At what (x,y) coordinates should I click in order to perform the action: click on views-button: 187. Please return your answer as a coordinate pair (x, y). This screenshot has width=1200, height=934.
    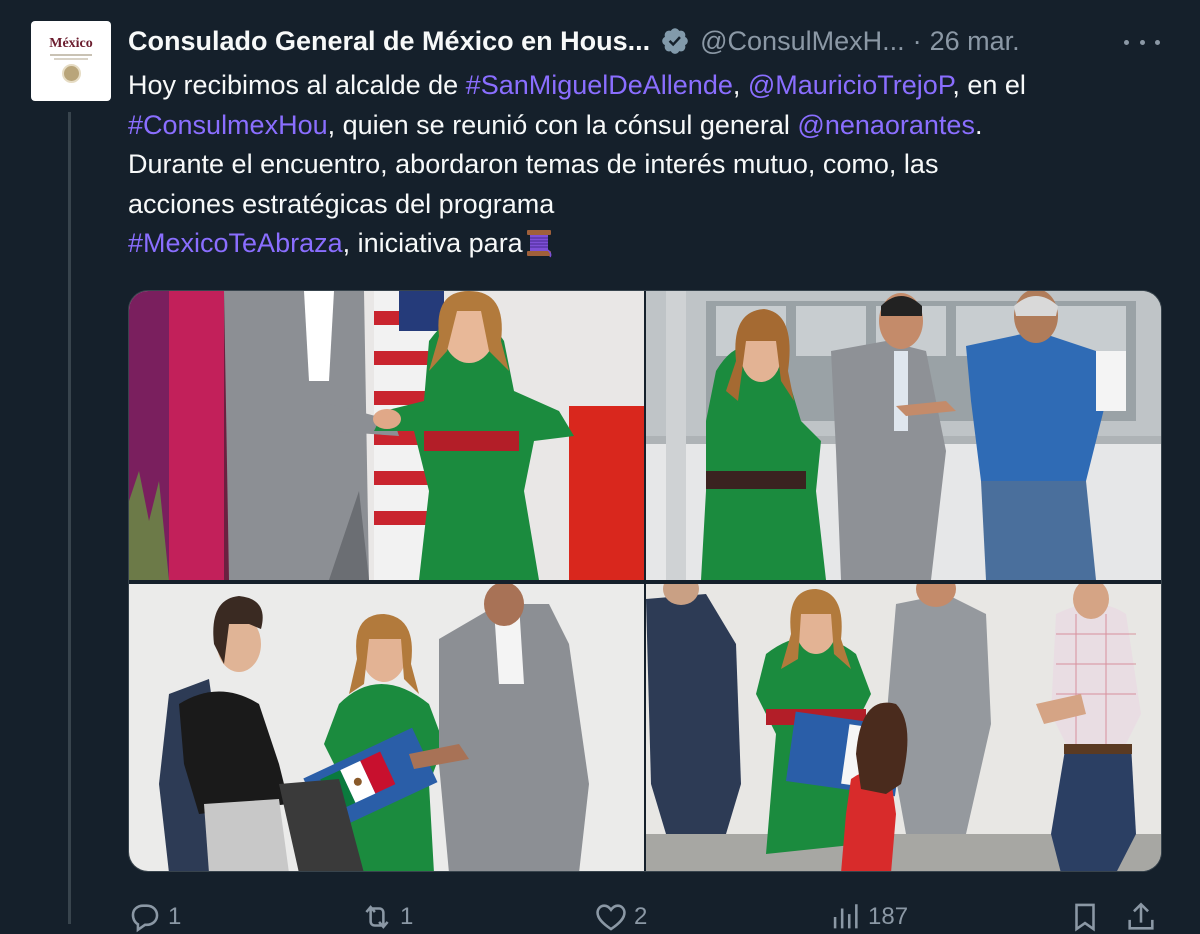
    Looking at the image, I should click on (868, 917).